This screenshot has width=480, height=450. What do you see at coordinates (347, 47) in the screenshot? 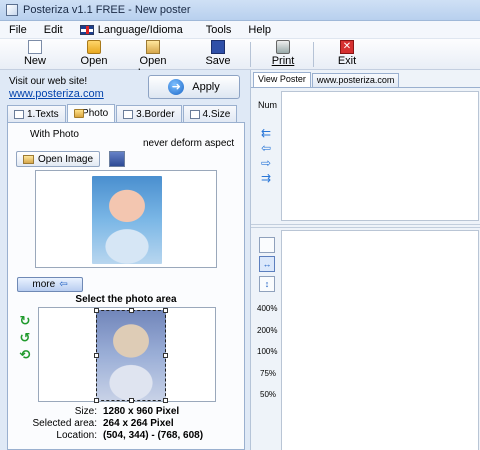
I see `exit-x-icon: ✕` at bounding box center [347, 47].